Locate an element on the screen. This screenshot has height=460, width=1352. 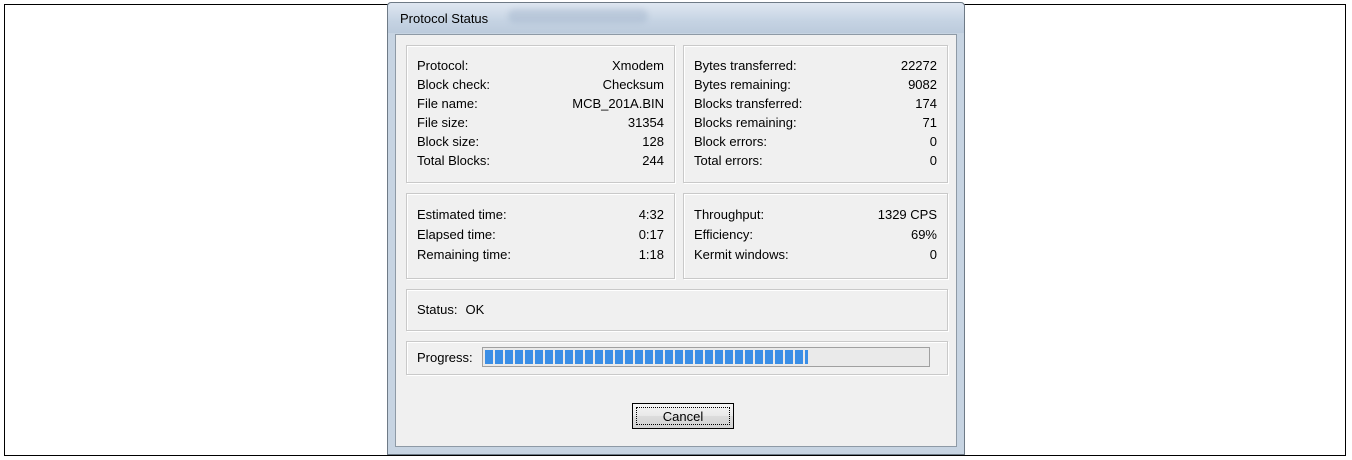
info-row-file-size: File size: 31354 is located at coordinates (540, 124).